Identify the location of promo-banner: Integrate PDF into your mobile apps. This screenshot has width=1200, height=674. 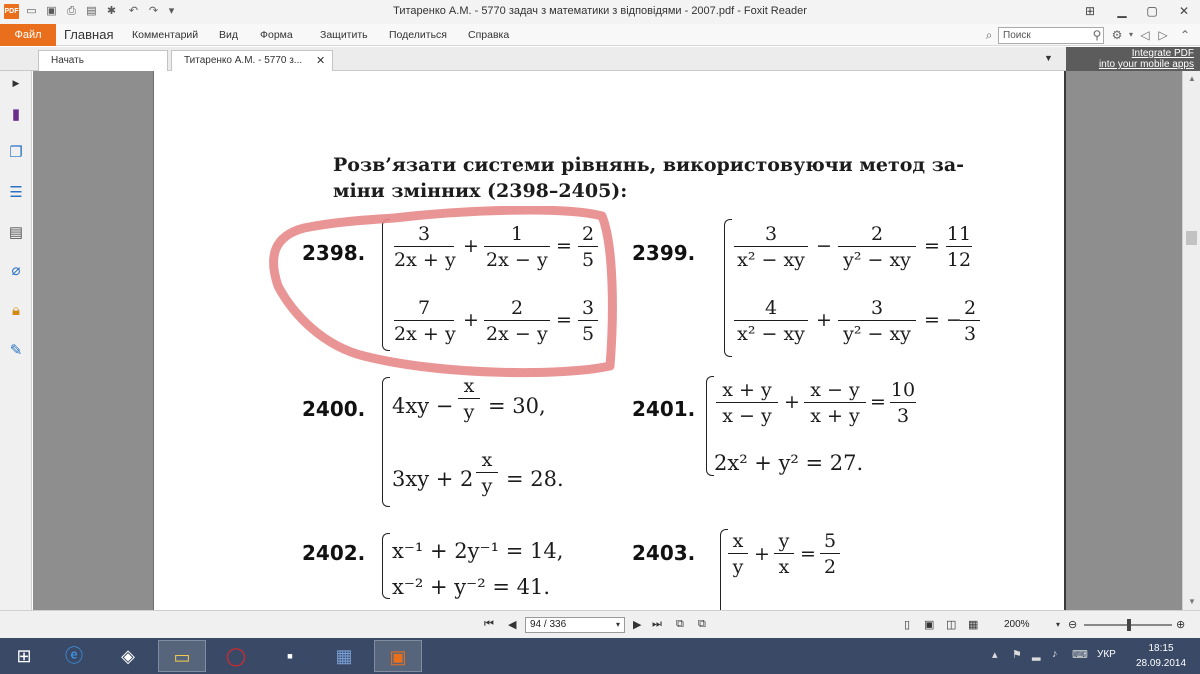
(1133, 59).